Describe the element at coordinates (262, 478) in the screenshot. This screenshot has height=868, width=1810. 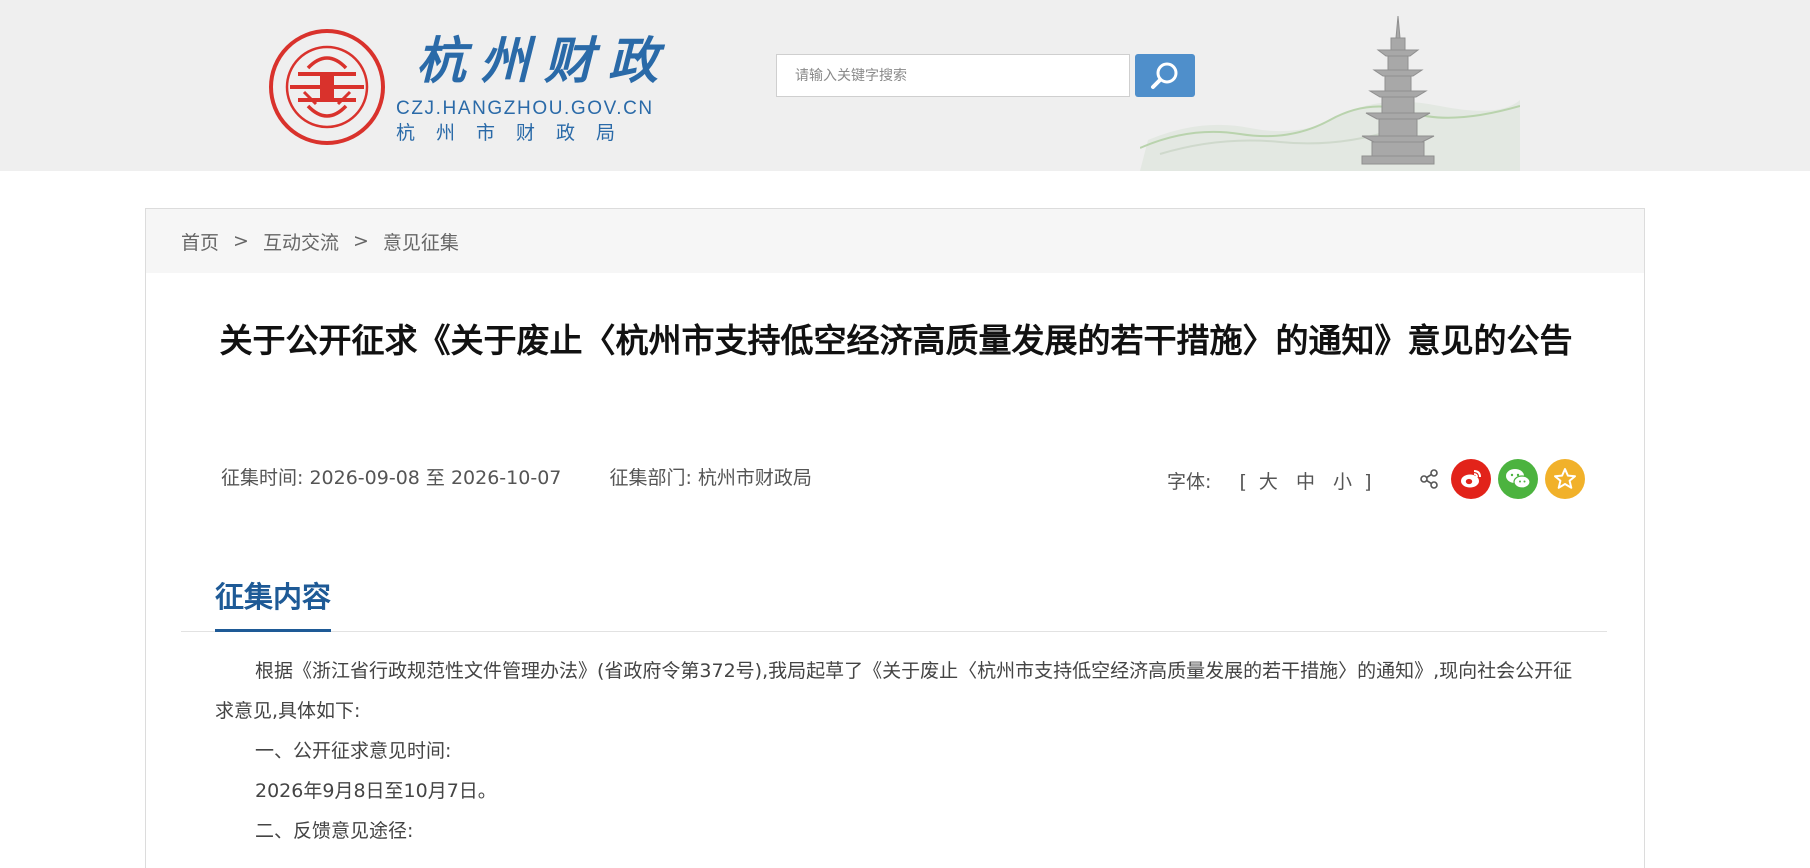
I see `period-label: 征集时间:` at that location.